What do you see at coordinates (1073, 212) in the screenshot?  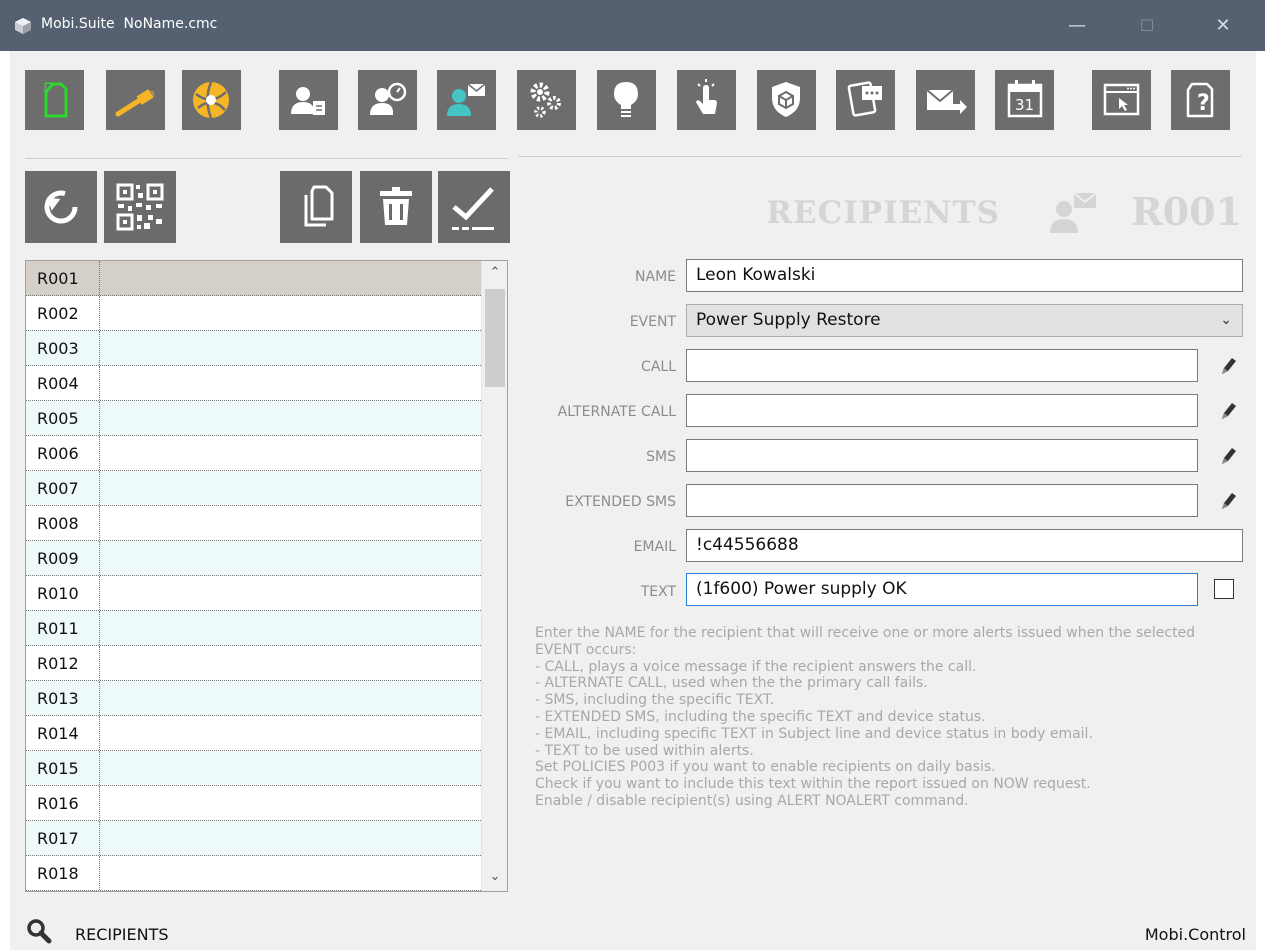 I see `header-recipients-icon` at bounding box center [1073, 212].